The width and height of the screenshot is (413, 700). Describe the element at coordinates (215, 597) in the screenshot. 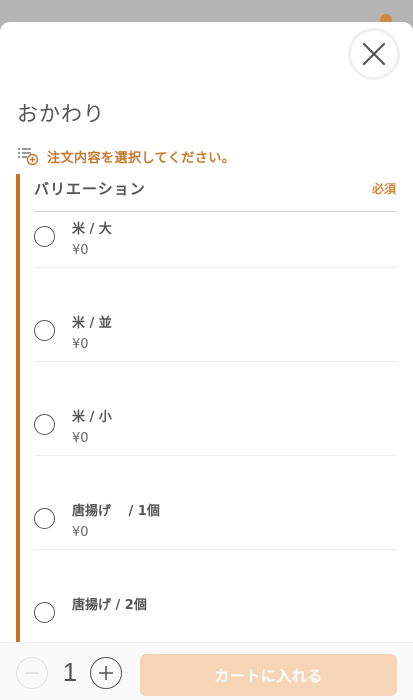

I see `option-karaage-2: 唐揚げ / 2個` at that location.